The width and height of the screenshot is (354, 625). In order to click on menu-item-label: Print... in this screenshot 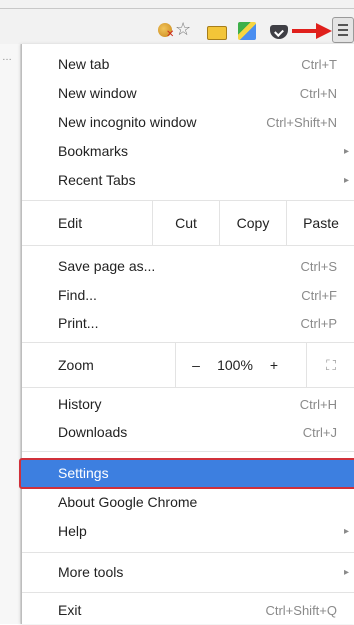, I will do `click(78, 323)`.